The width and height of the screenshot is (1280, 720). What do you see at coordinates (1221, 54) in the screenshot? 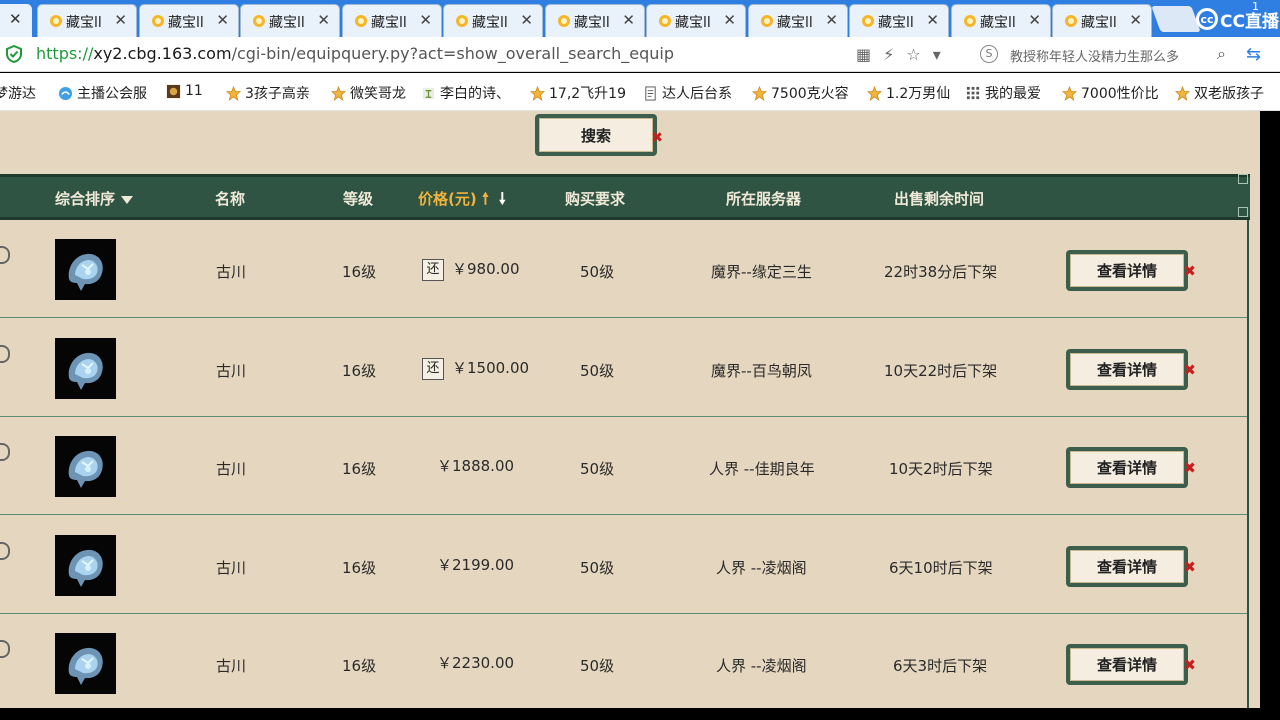
I see `search-icon: ⌕` at bounding box center [1221, 54].